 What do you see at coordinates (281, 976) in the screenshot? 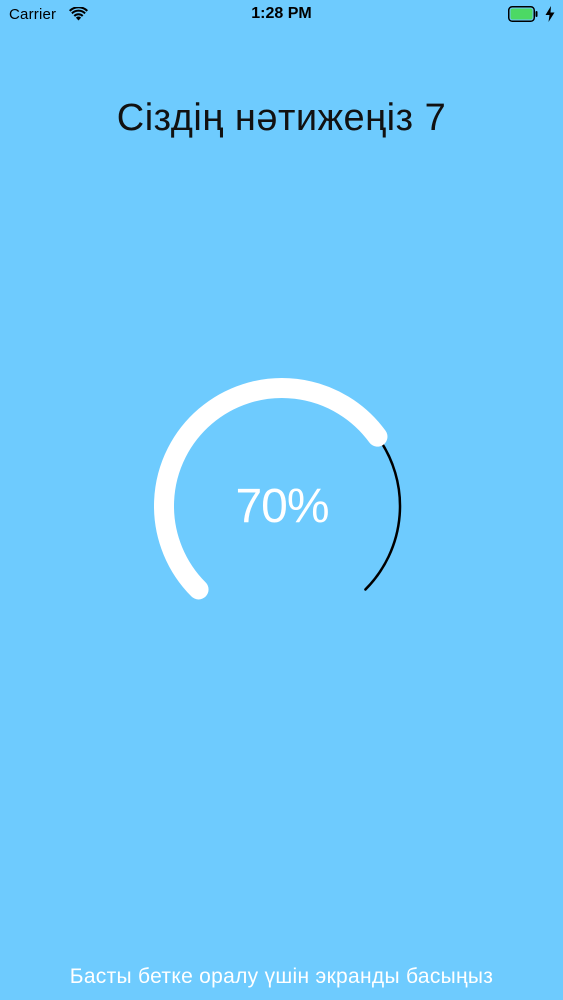
I see `tap-to-return-hint: Басты бетке оралу үшін экранды басыңыз` at bounding box center [281, 976].